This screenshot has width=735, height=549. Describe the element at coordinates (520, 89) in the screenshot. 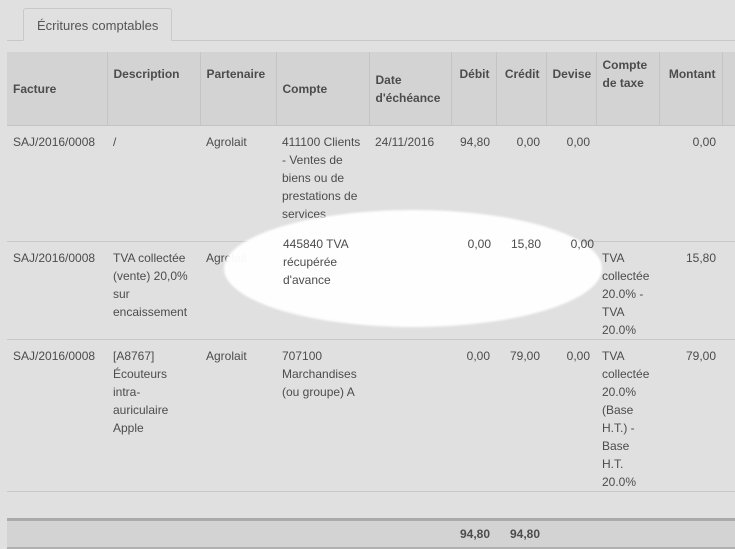

I see `col-header-credit: Crédit` at that location.